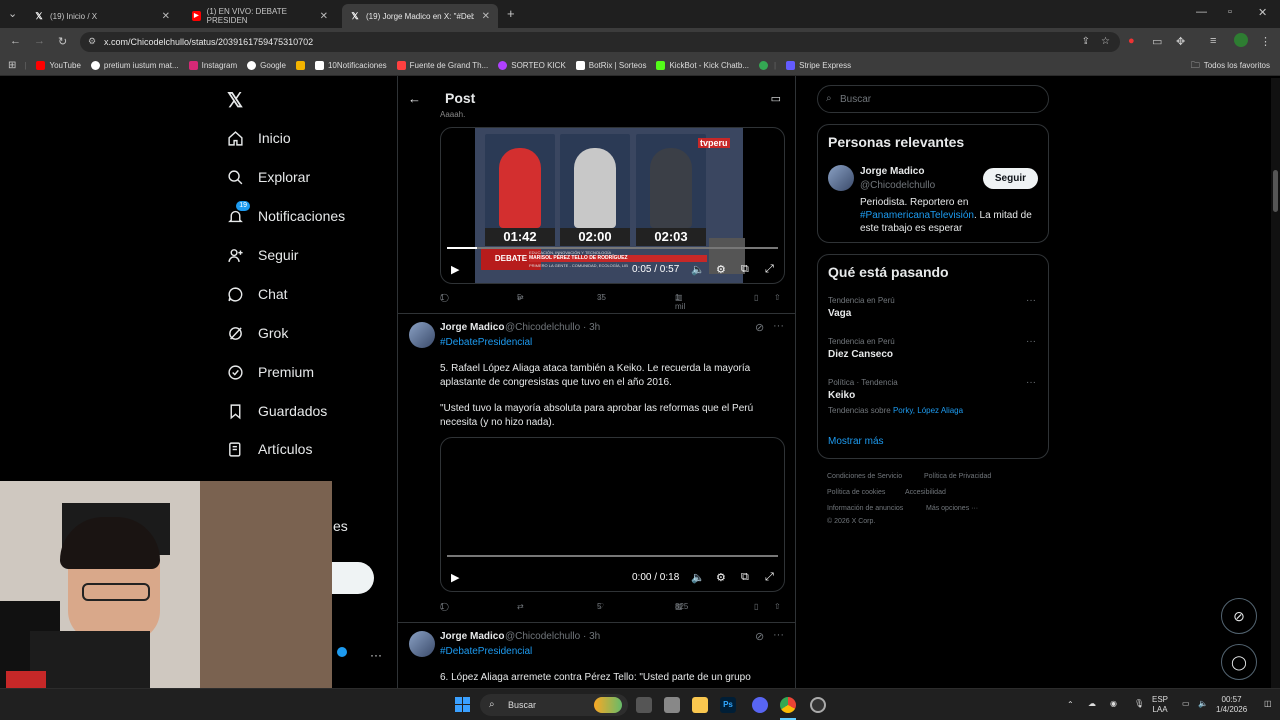 The image size is (1280, 720). What do you see at coordinates (892, 171) in the screenshot?
I see `person-name: Jorge Madico` at bounding box center [892, 171].